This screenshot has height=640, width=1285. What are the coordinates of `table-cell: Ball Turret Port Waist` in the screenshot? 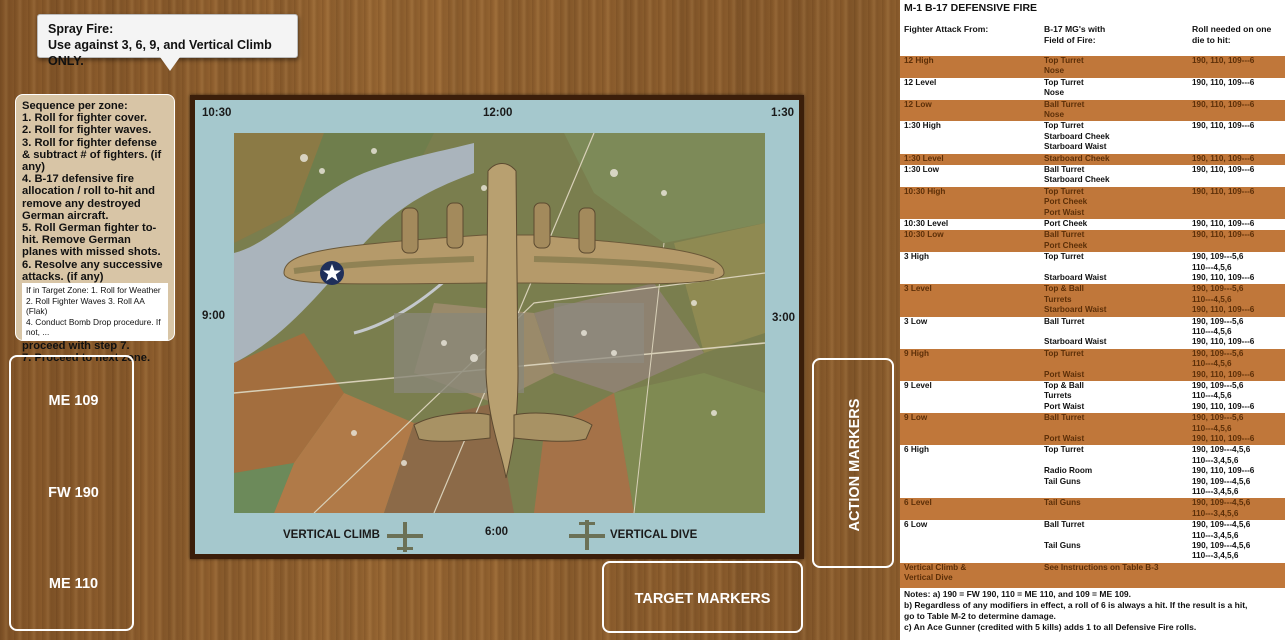 It's located at (1064, 428).